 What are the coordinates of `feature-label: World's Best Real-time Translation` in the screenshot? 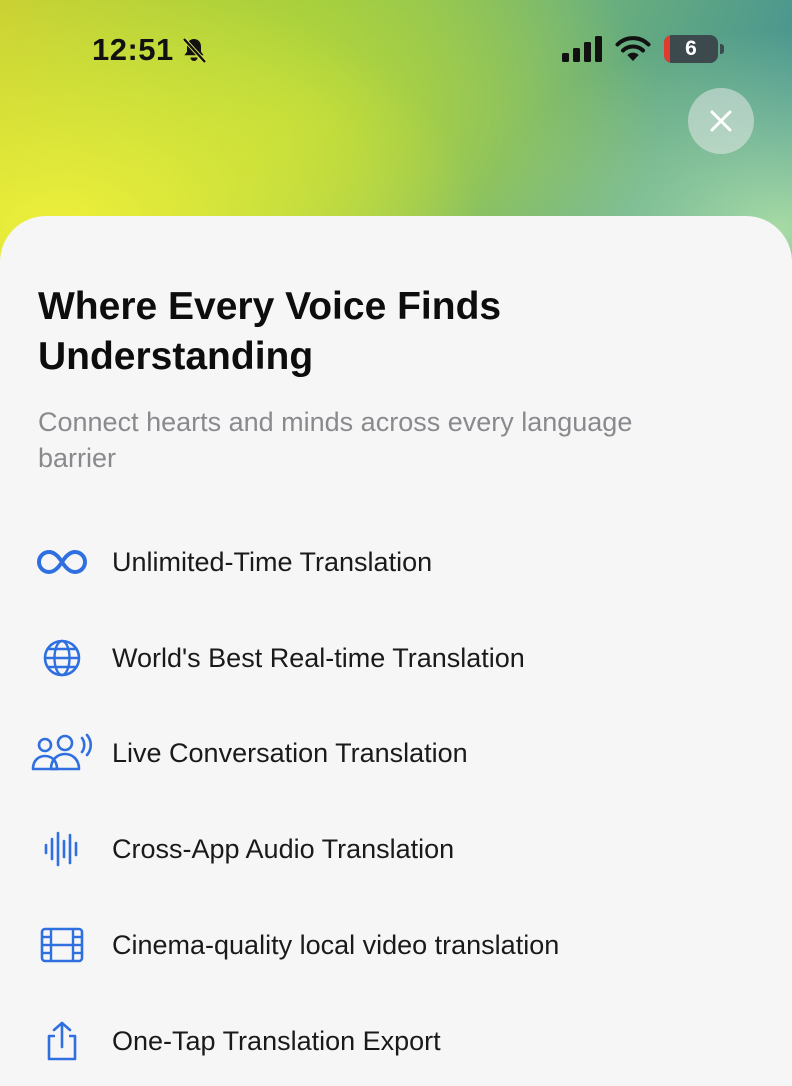 It's located at (318, 657).